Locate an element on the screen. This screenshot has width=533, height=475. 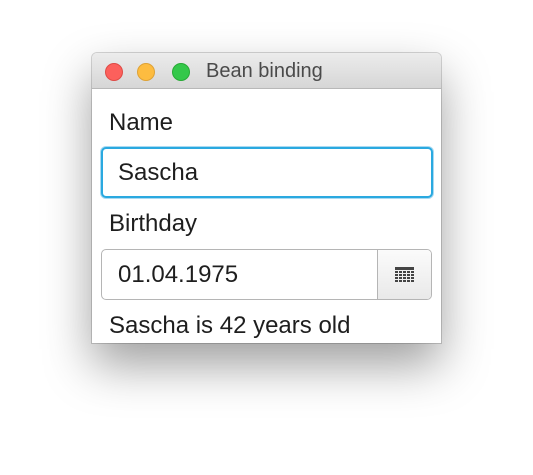
title-bar: Bean binding is located at coordinates (266, 71).